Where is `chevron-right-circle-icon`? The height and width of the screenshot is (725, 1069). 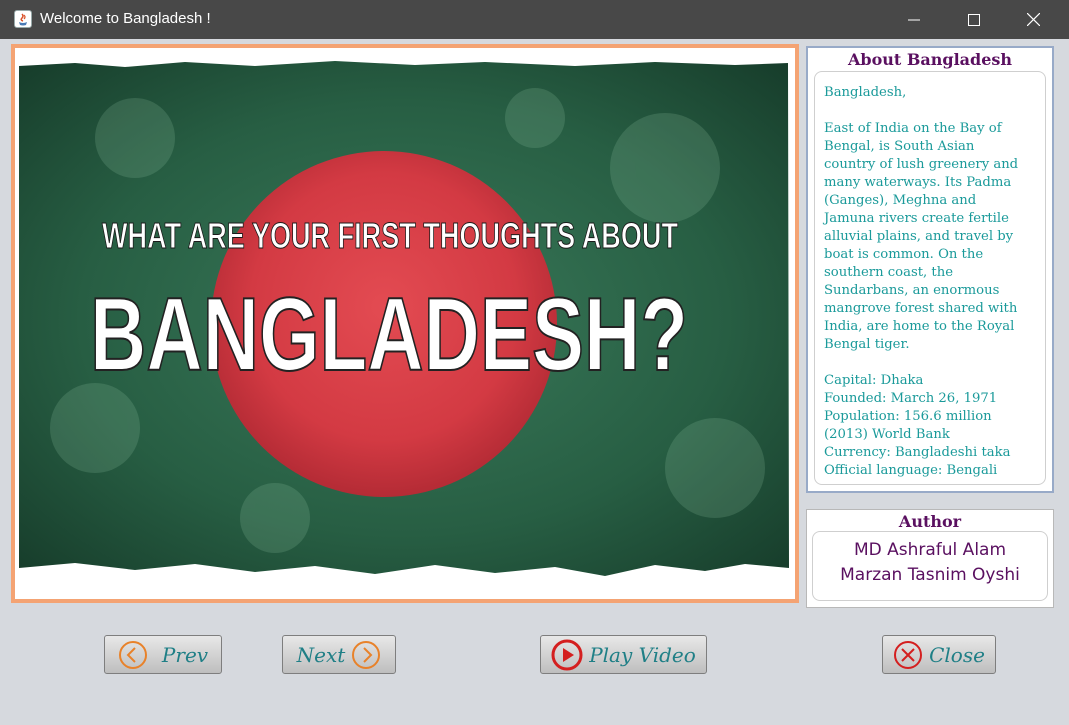 chevron-right-circle-icon is located at coordinates (366, 655).